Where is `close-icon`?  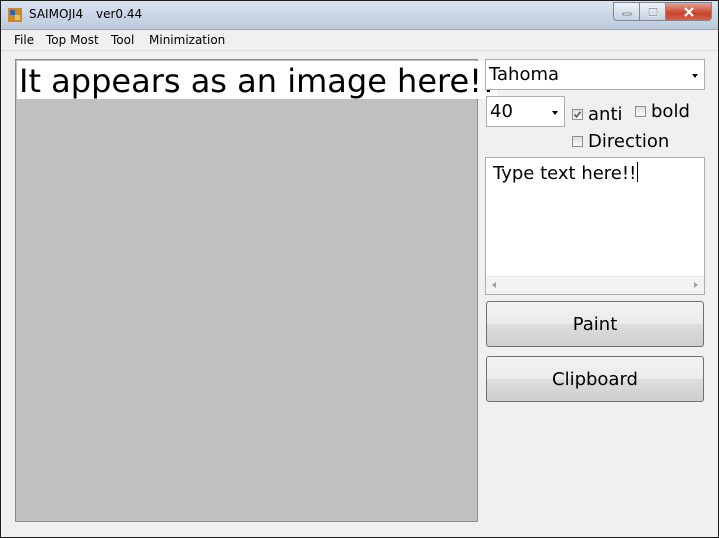
close-icon is located at coordinates (688, 11).